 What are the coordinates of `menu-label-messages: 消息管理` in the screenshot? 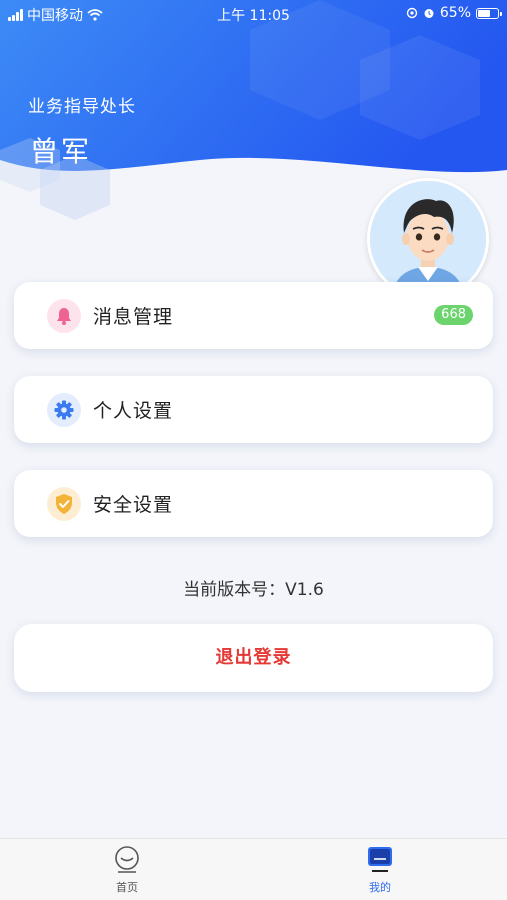 It's located at (133, 317).